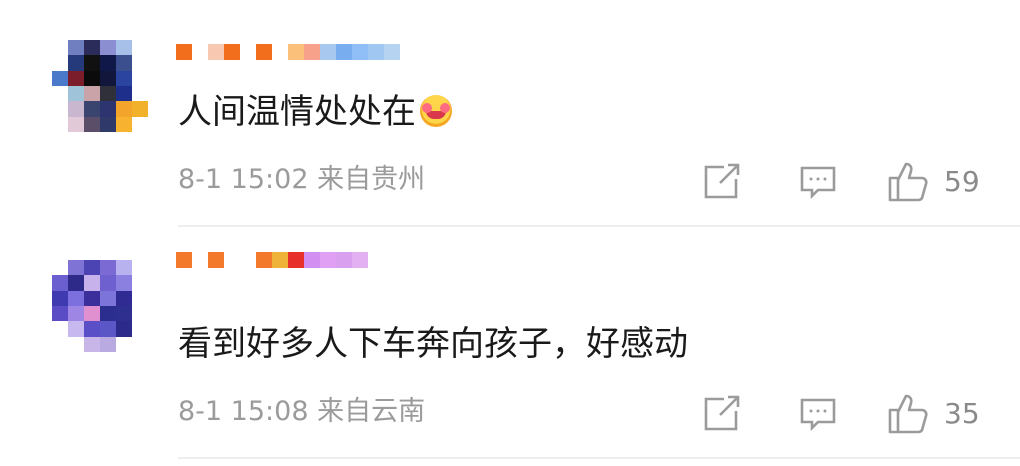 The height and width of the screenshot is (466, 1020). I want to click on heart-face-emoji-icon, so click(436, 111).